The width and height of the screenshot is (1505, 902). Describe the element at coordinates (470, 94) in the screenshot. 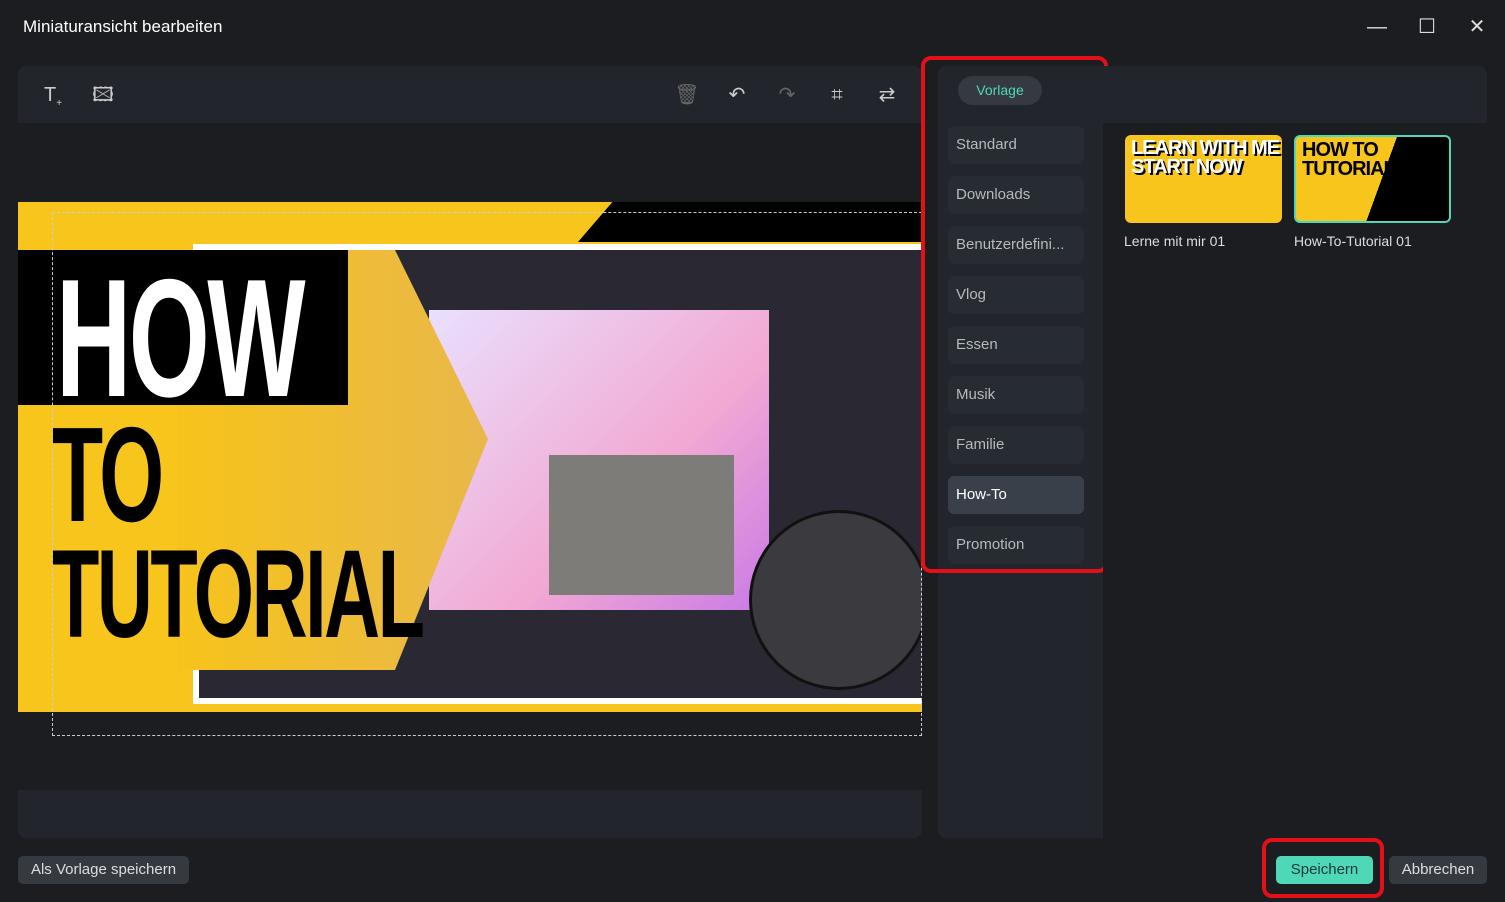

I see `editor-toolbar: T+ 🖾 🗑 ↶ ↷ ⌗ ⇄` at that location.